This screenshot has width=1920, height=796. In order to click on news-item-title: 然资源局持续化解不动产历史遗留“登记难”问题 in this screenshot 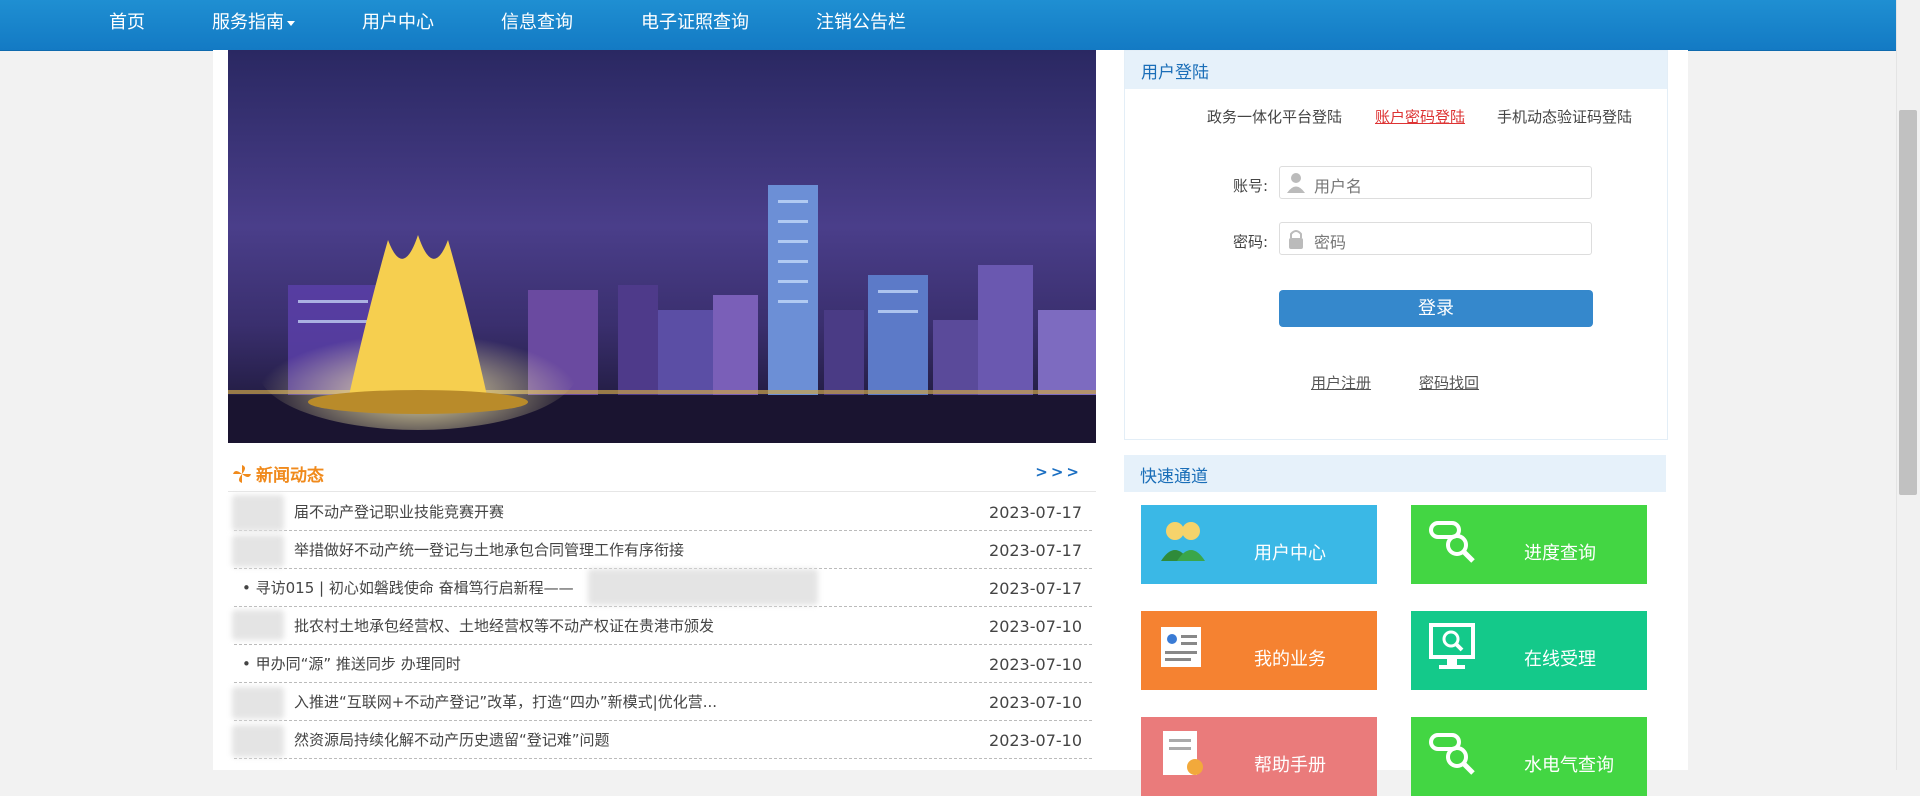, I will do `click(452, 739)`.